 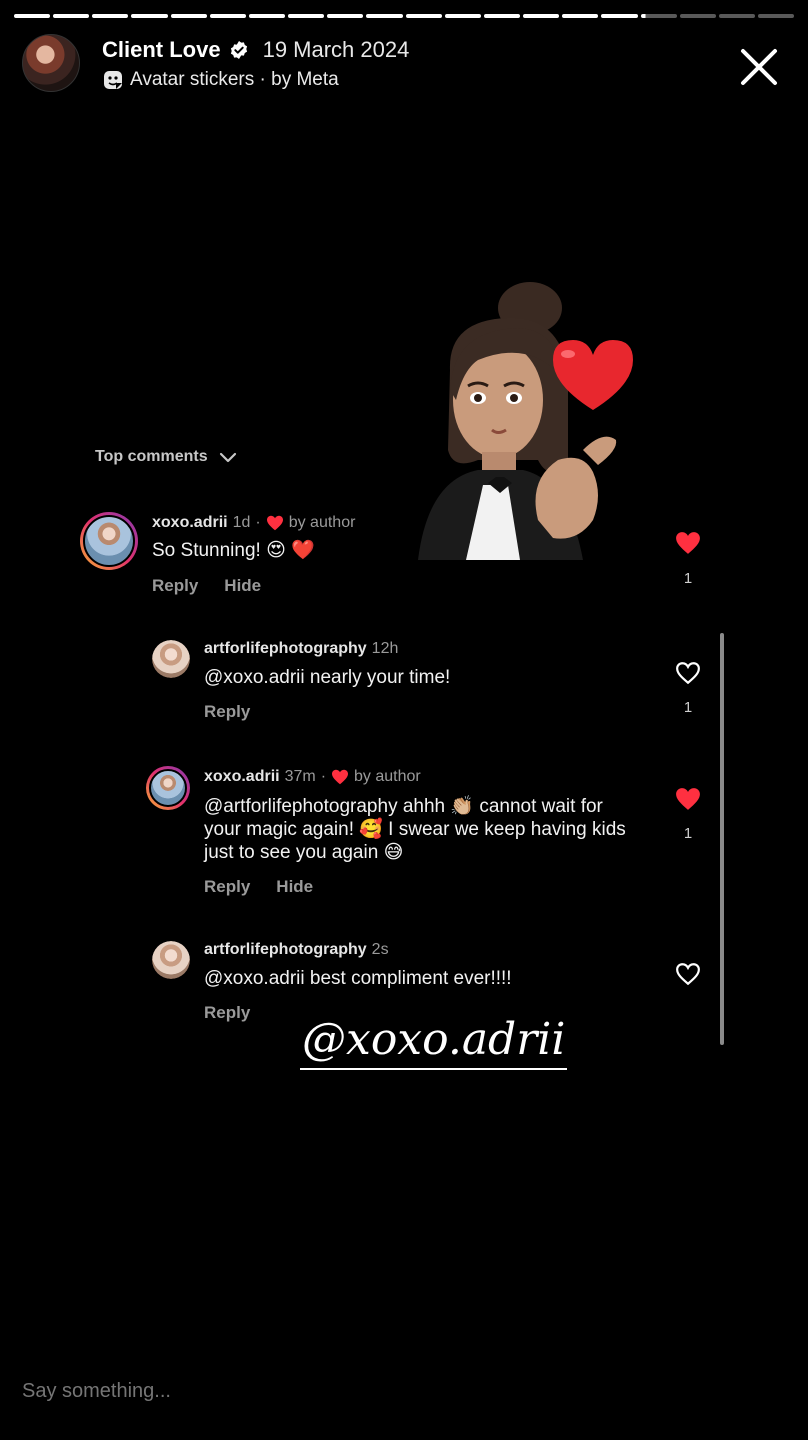 I want to click on story-title-row: Client Love 19 March 2024, so click(x=255, y=50).